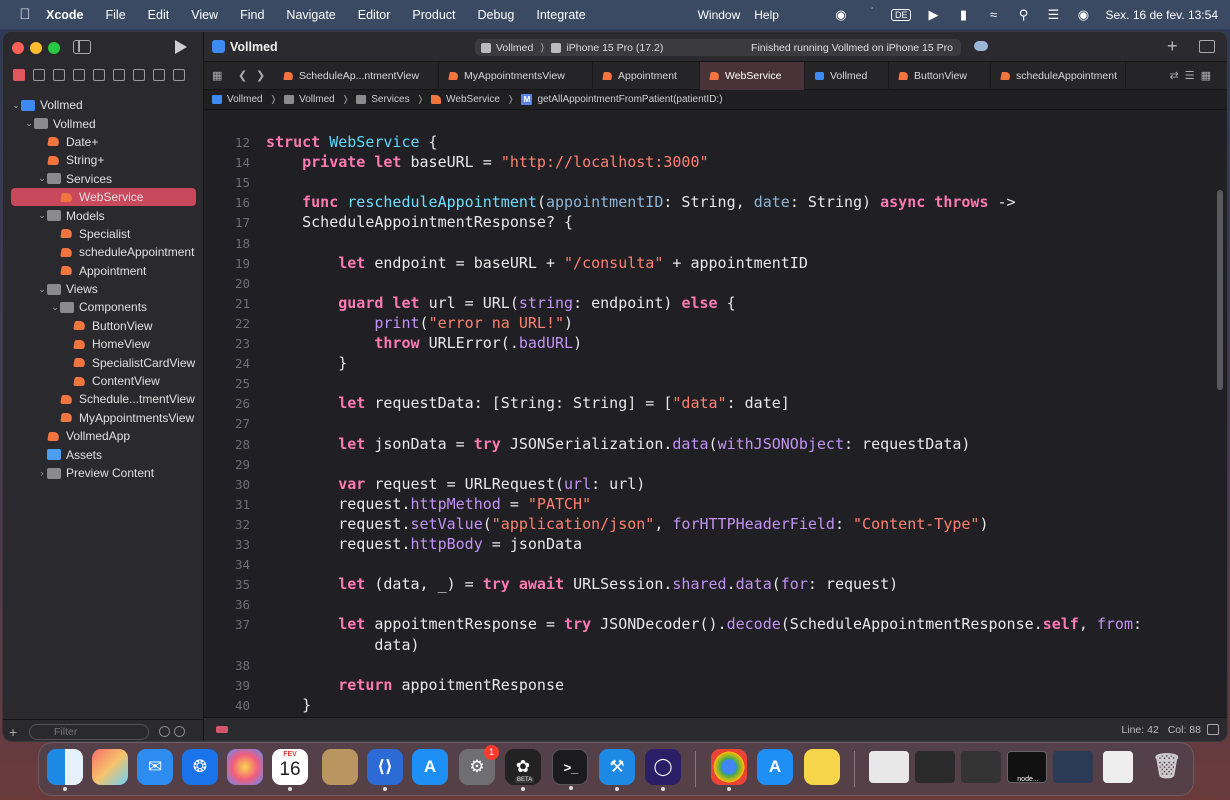 This screenshot has height=800, width=1230. Describe the element at coordinates (614, 48) in the screenshot. I see `run-destination: iPhone 15 Pro (17.2)` at that location.